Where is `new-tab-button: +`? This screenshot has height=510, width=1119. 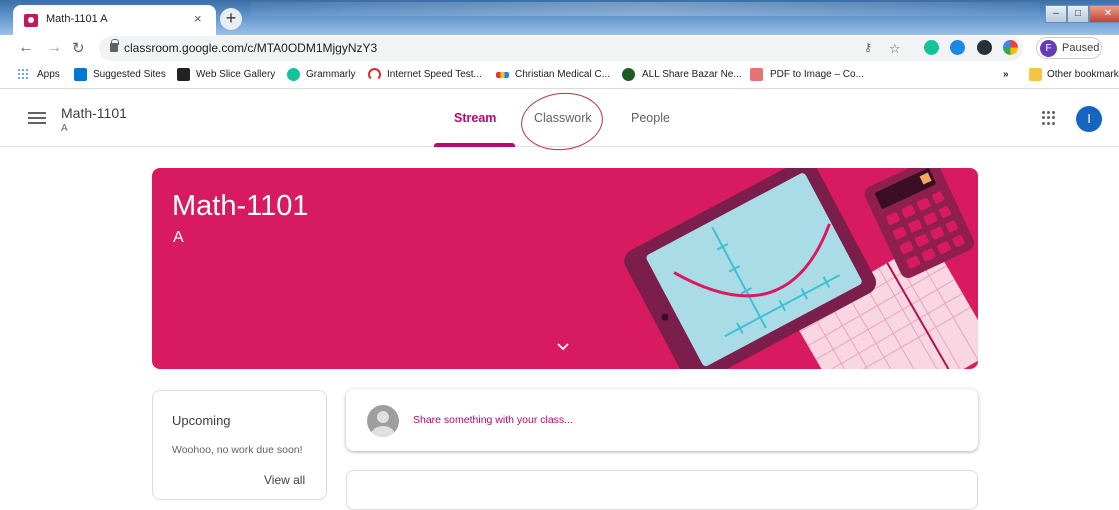
new-tab-button: + is located at coordinates (231, 19).